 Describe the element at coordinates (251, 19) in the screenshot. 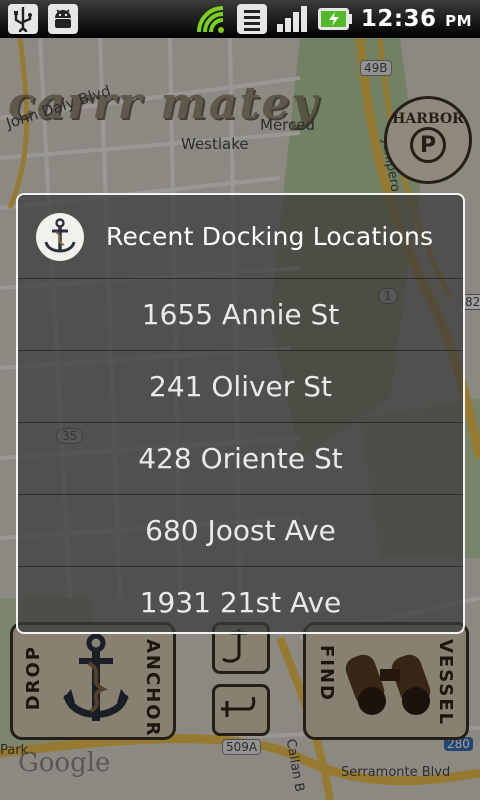

I see `signal-strength-icon` at that location.